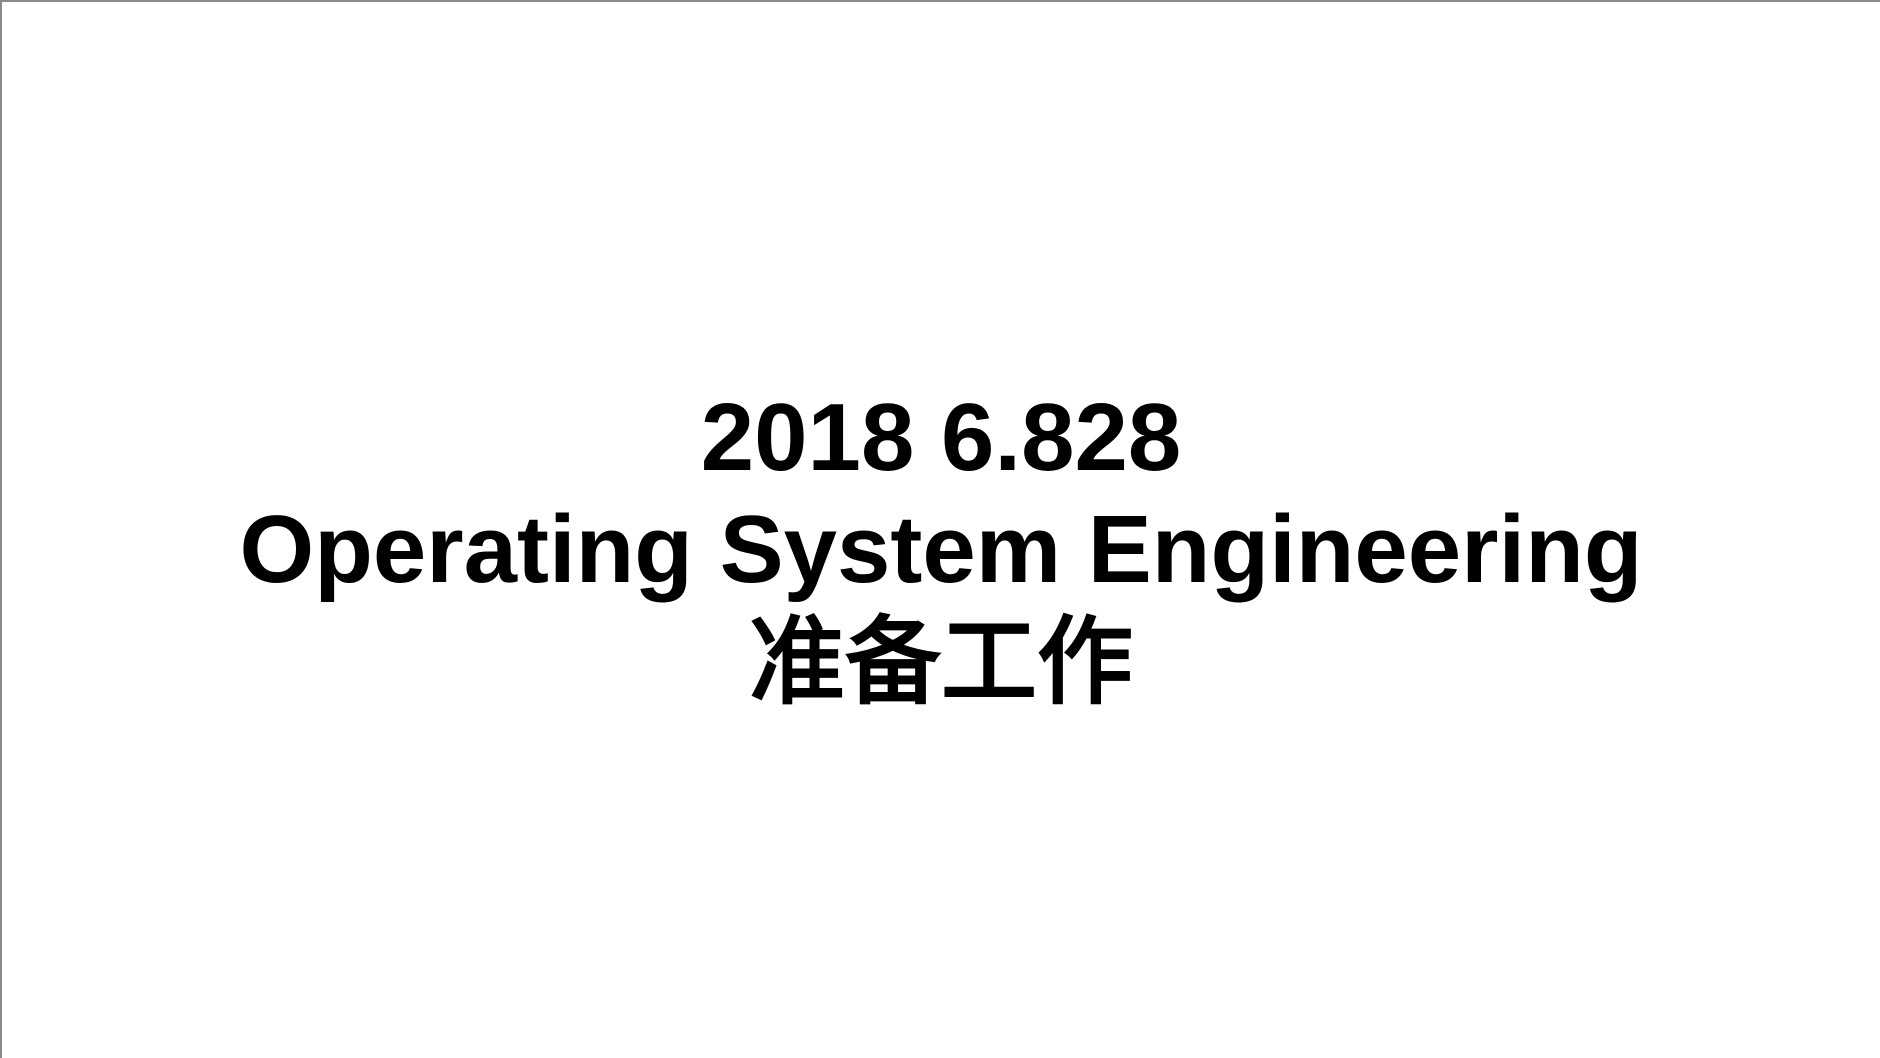  Describe the element at coordinates (941, 437) in the screenshot. I see `title-line-course: 2018 6.828` at that location.